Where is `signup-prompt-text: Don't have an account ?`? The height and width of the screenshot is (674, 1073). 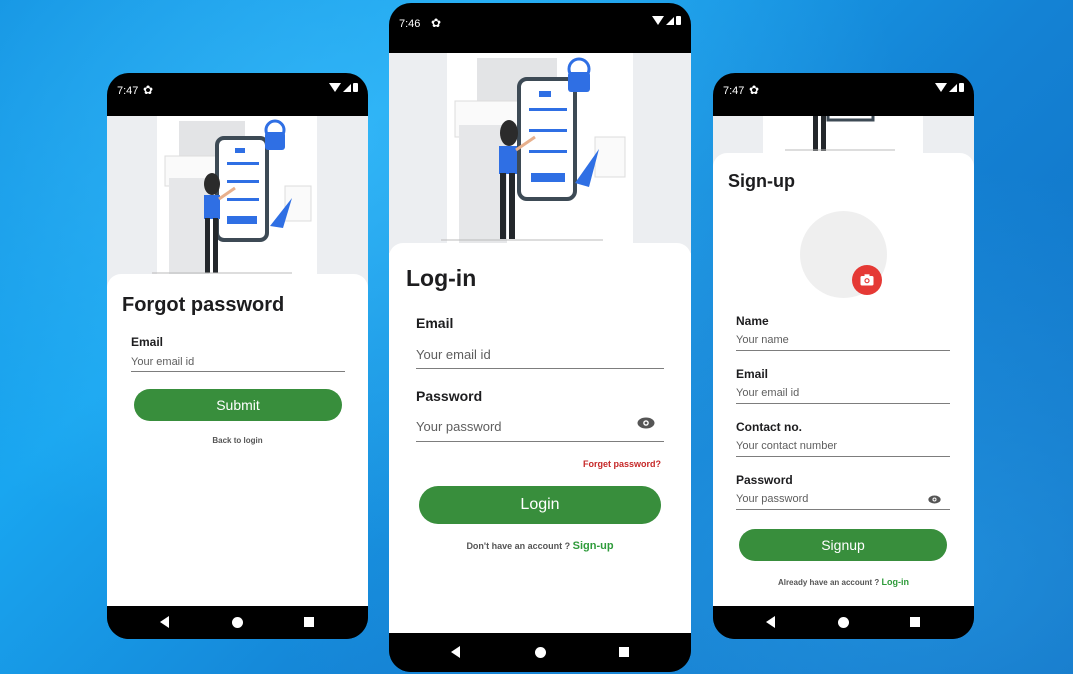 signup-prompt-text: Don't have an account ? is located at coordinates (518, 546).